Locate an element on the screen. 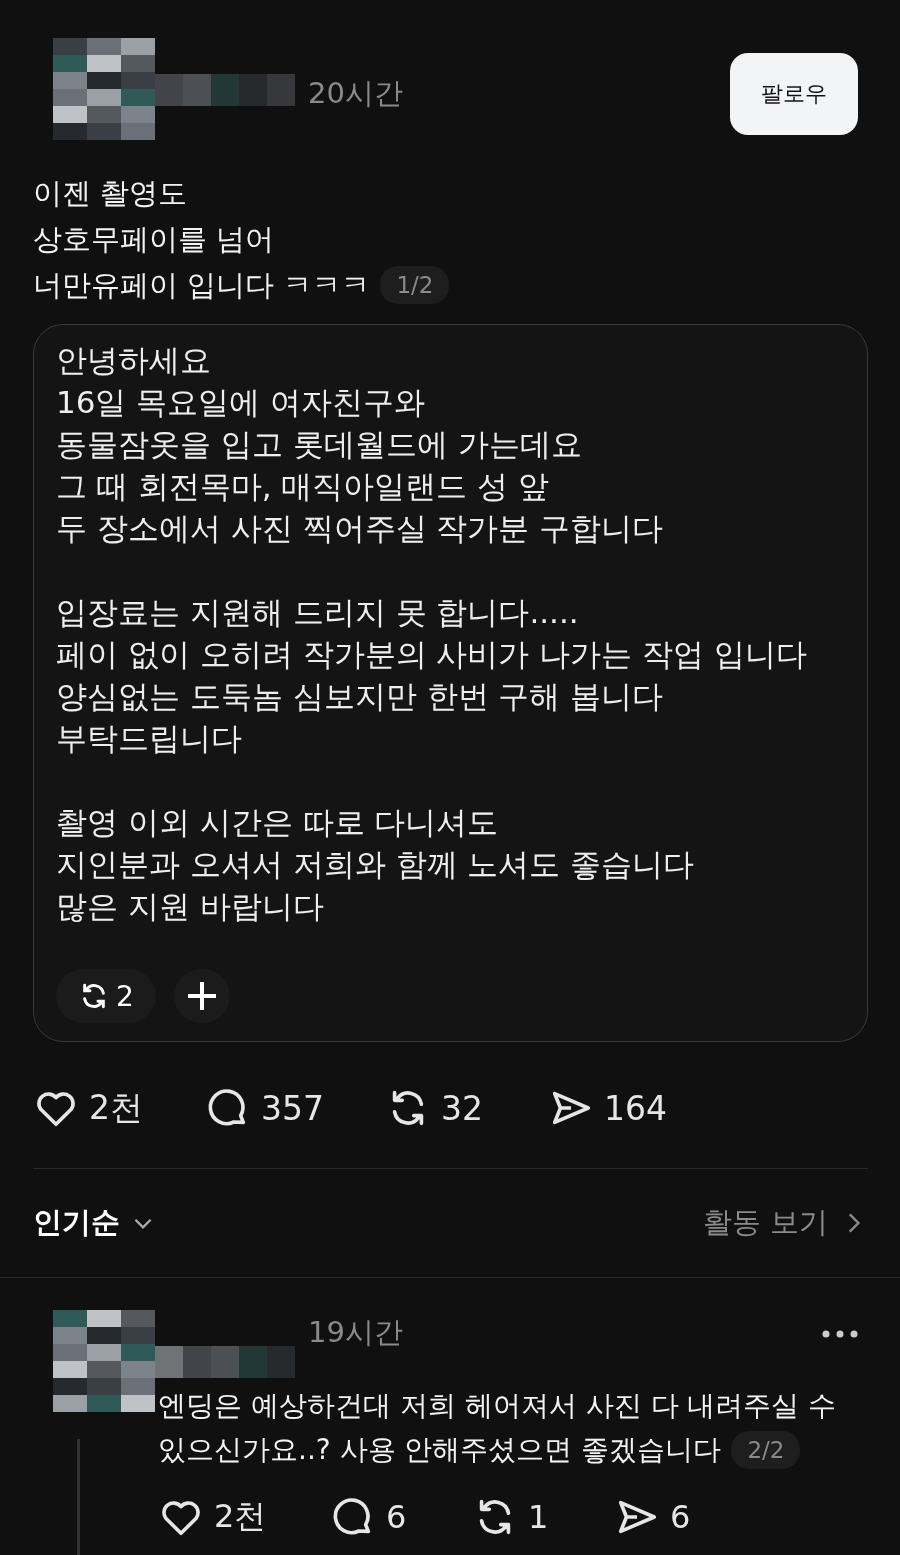 Image resolution: width=900 pixels, height=1555 pixels. sort-dropdown: 인기순 is located at coordinates (94, 1223).